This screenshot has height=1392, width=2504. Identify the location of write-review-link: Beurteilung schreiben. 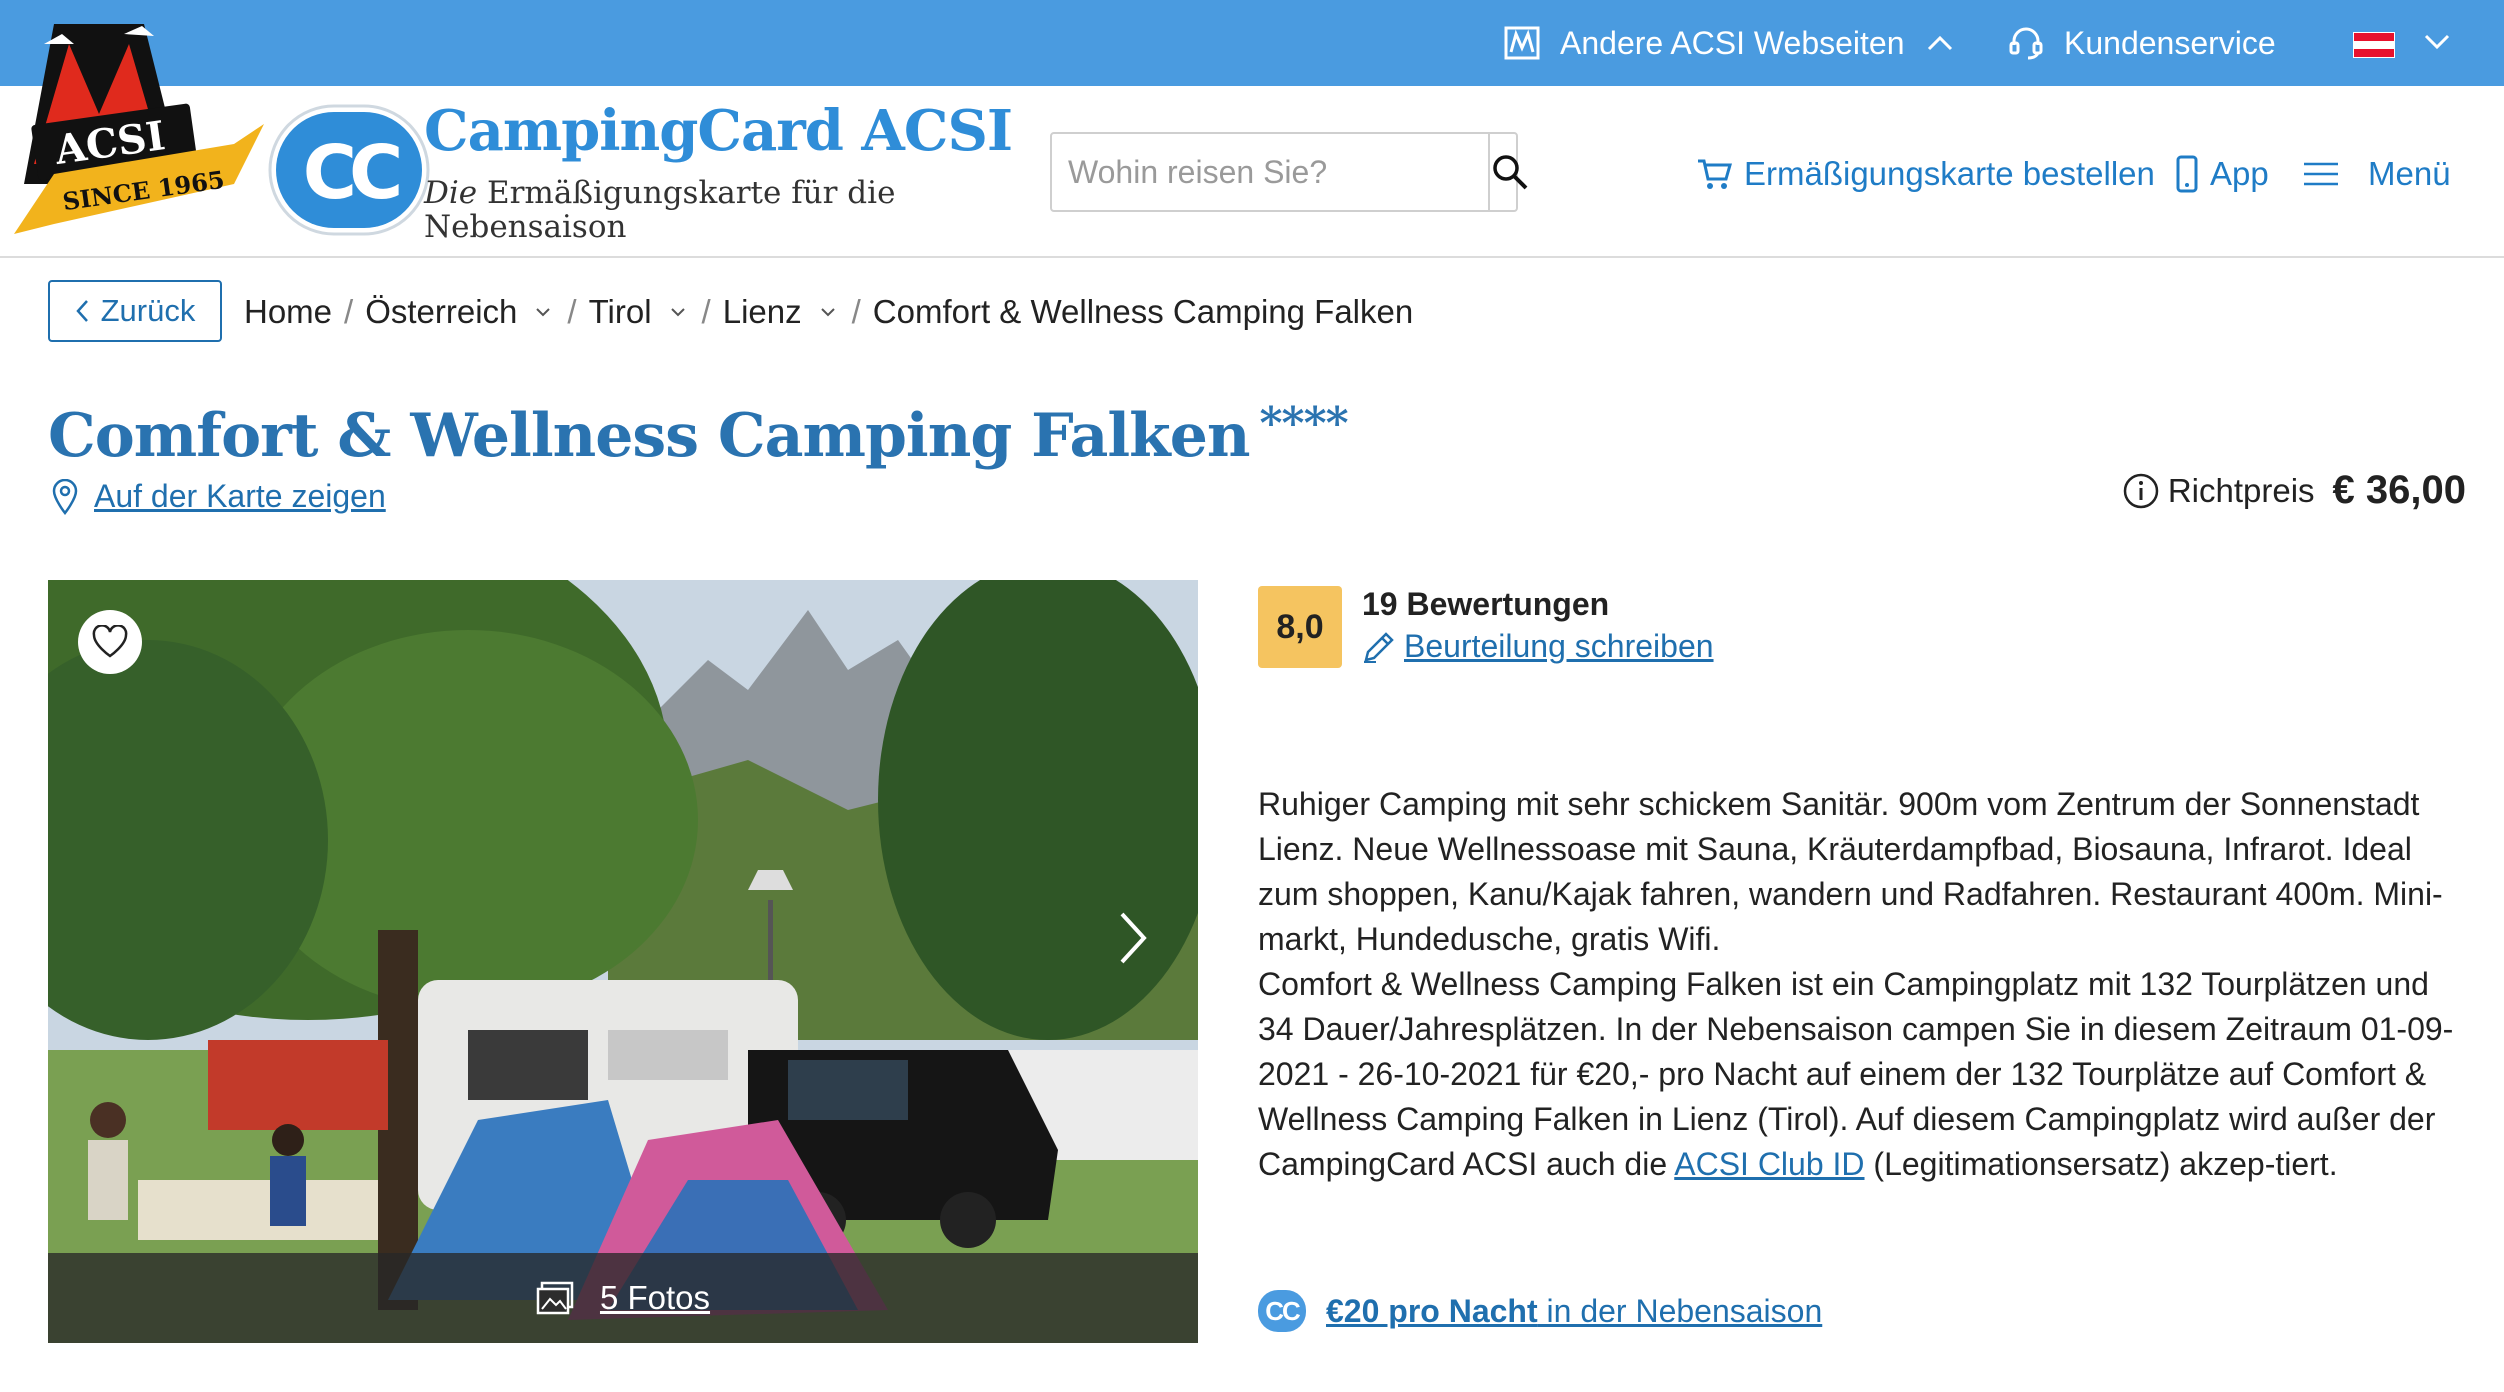
(1538, 646).